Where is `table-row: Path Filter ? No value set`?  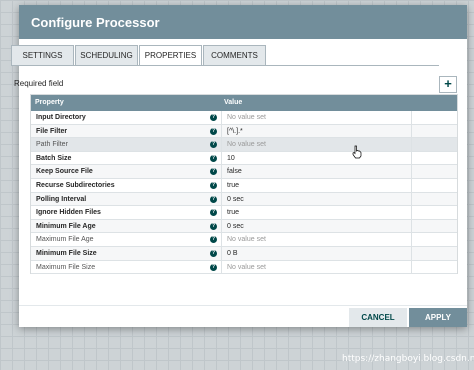
table-row: Path Filter ? No value set is located at coordinates (244, 145).